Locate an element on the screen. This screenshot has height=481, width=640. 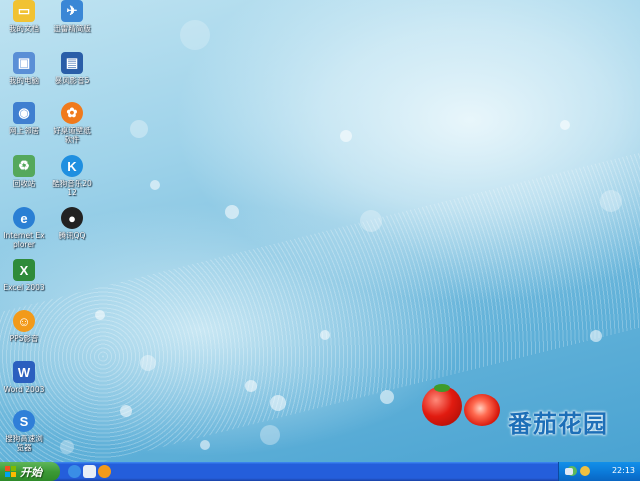
desktop-icon-label: Excel 2003 is located at coordinates (24, 287).